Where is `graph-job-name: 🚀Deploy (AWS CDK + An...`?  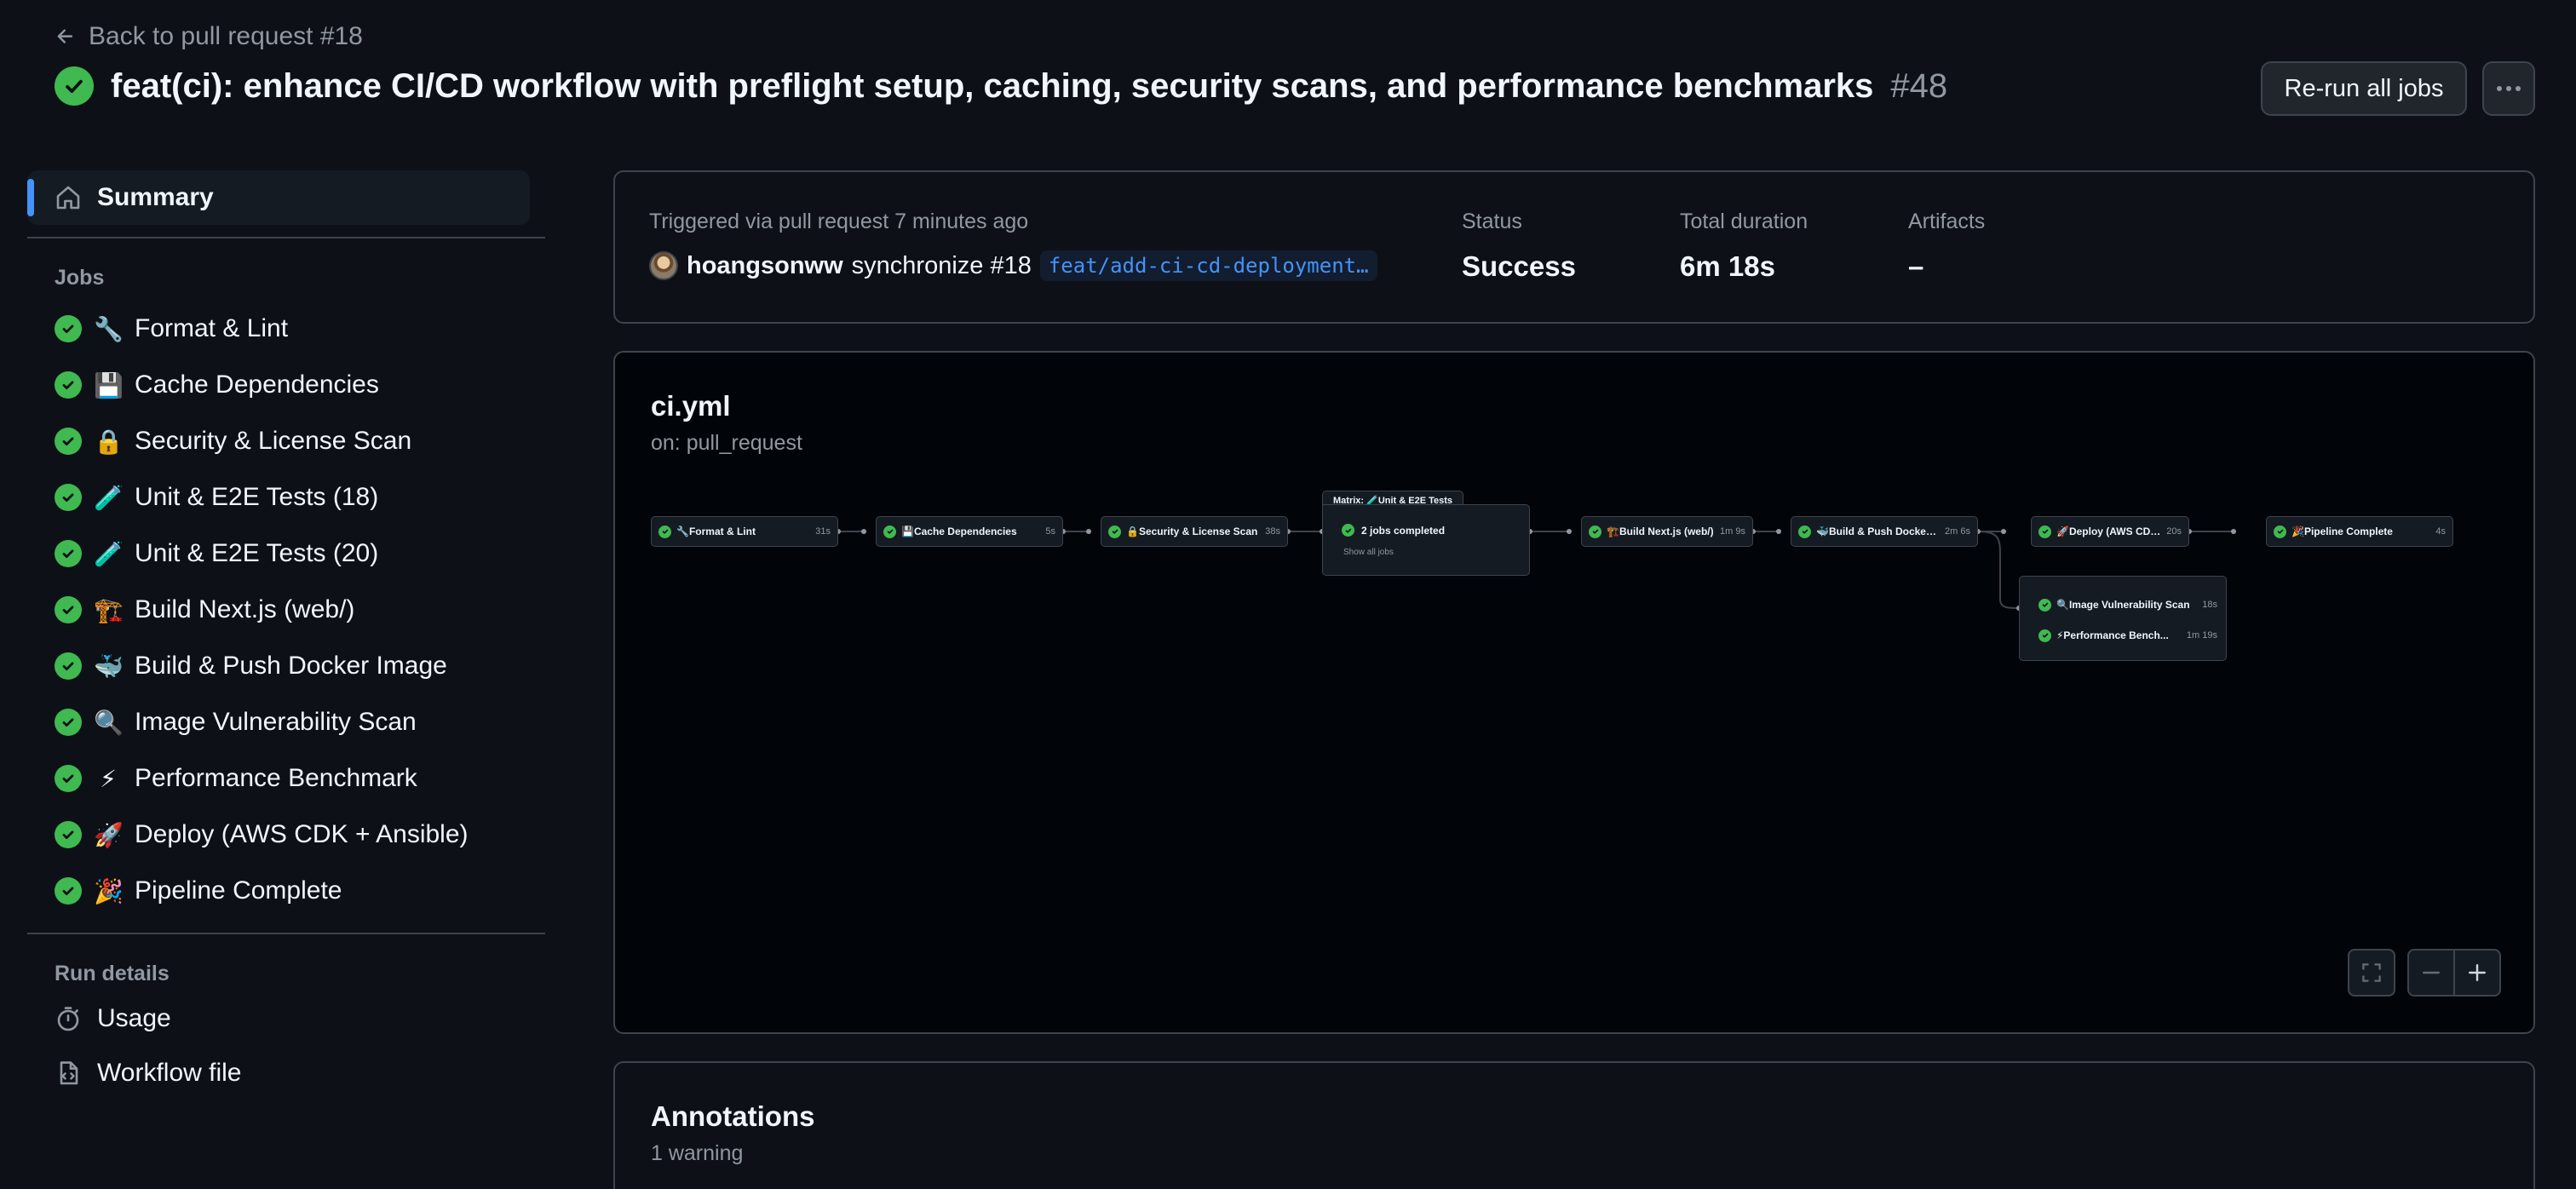
graph-job-name: 🚀Deploy (AWS CDK + An... is located at coordinates (2109, 532).